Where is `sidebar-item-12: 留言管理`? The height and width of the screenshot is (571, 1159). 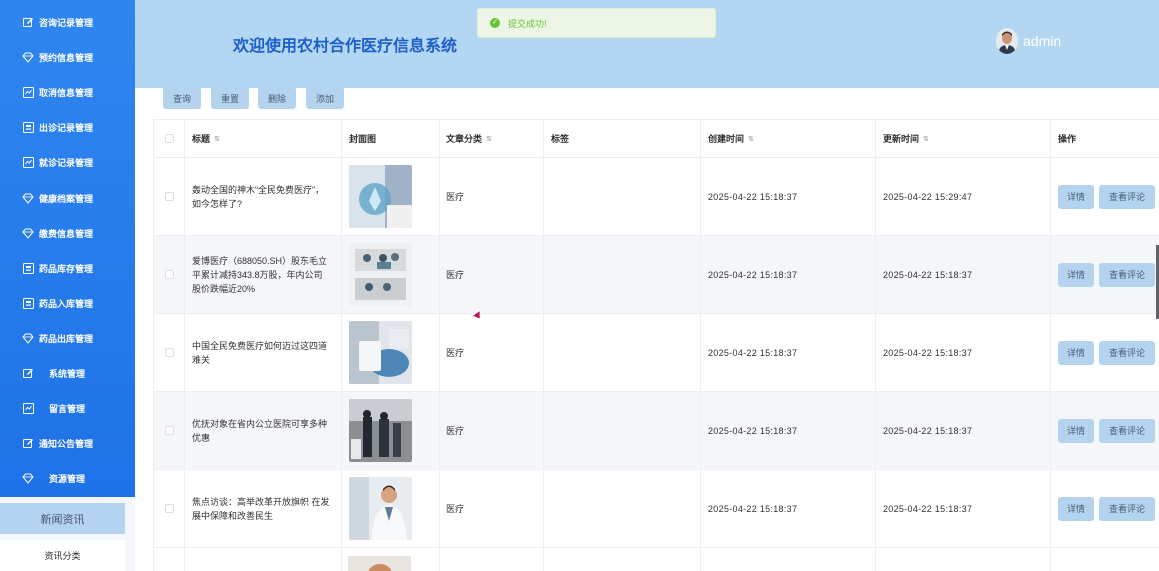 sidebar-item-12: 留言管理 is located at coordinates (67, 408).